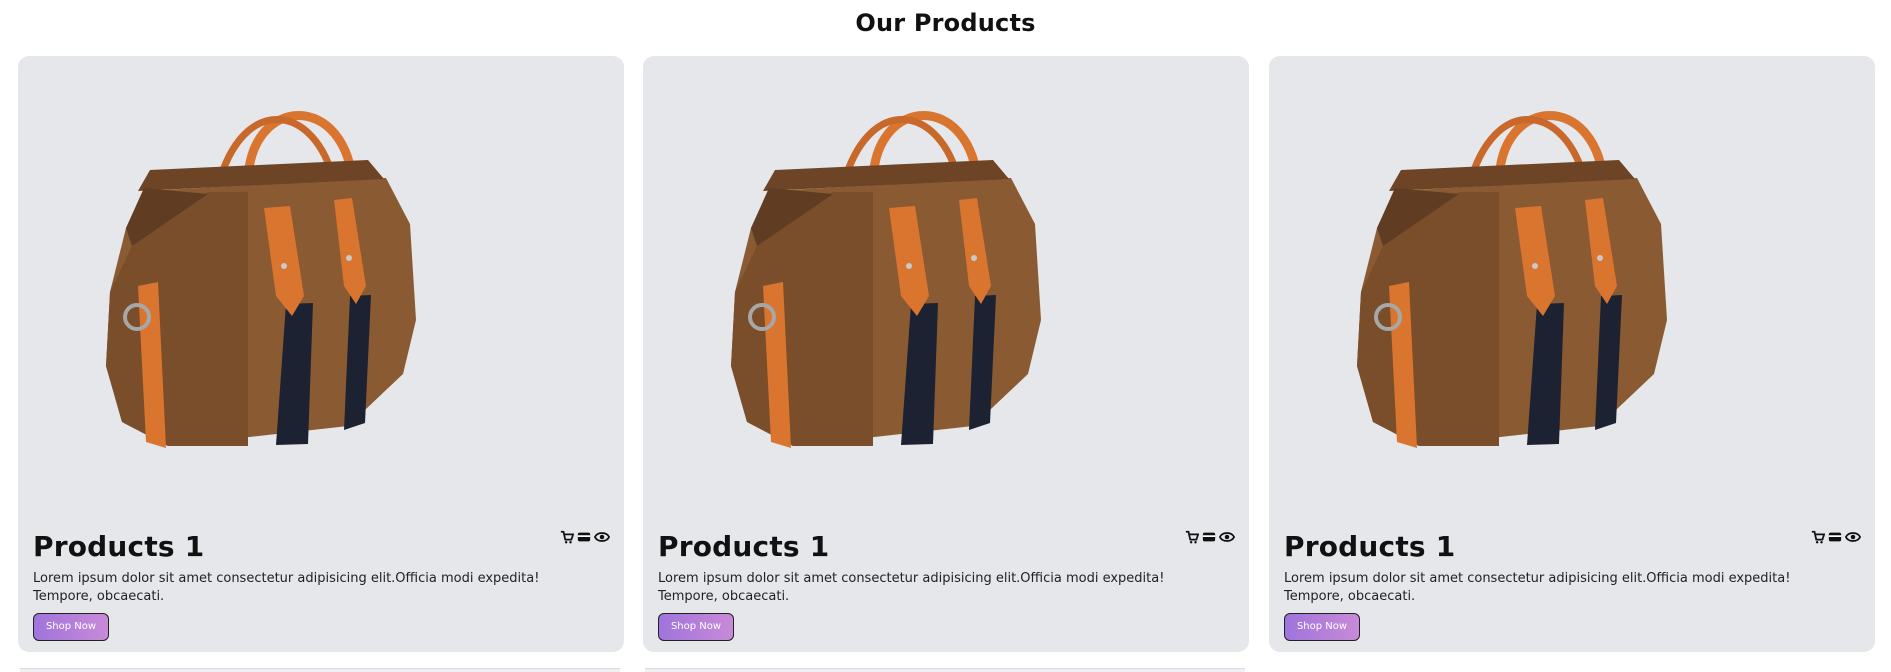 Image resolution: width=1891 pixels, height=672 pixels. Describe the element at coordinates (945, 23) in the screenshot. I see `page-title: Our Products` at that location.